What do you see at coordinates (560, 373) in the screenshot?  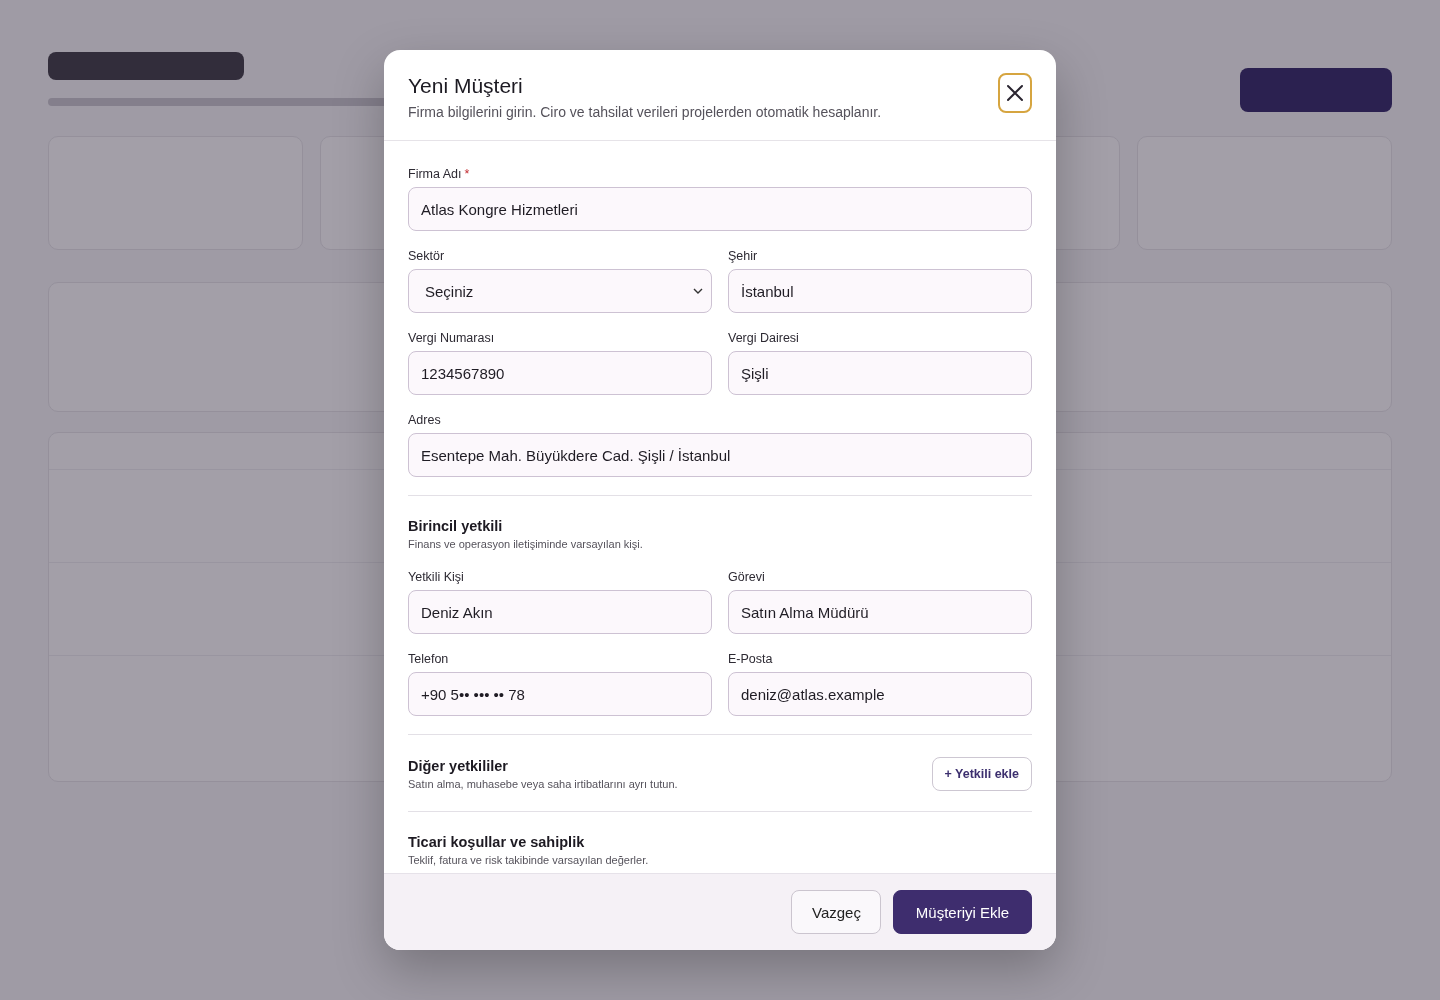 I see `input-field: 1234567890` at bounding box center [560, 373].